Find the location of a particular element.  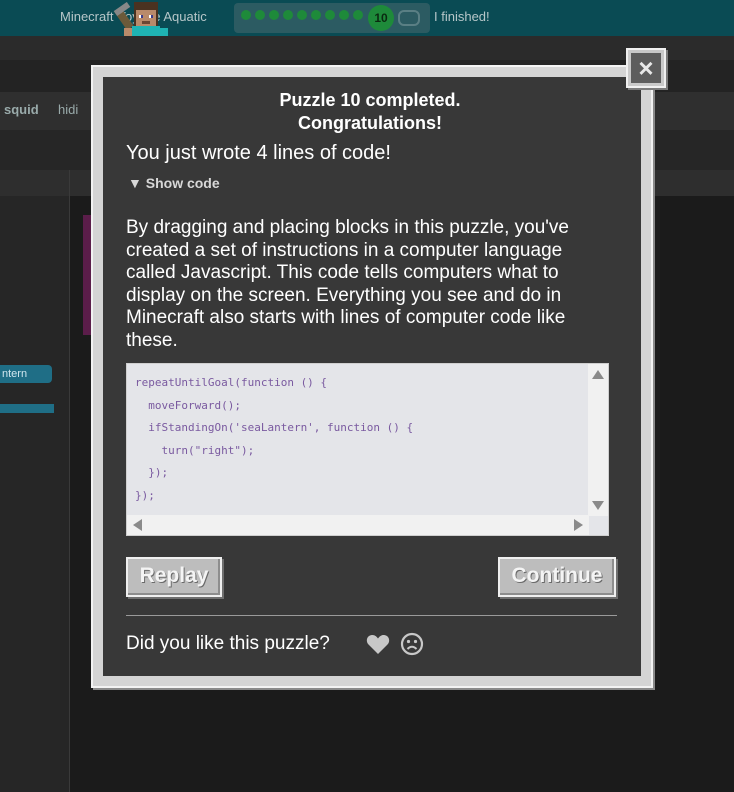

block-stripe is located at coordinates (87, 275).